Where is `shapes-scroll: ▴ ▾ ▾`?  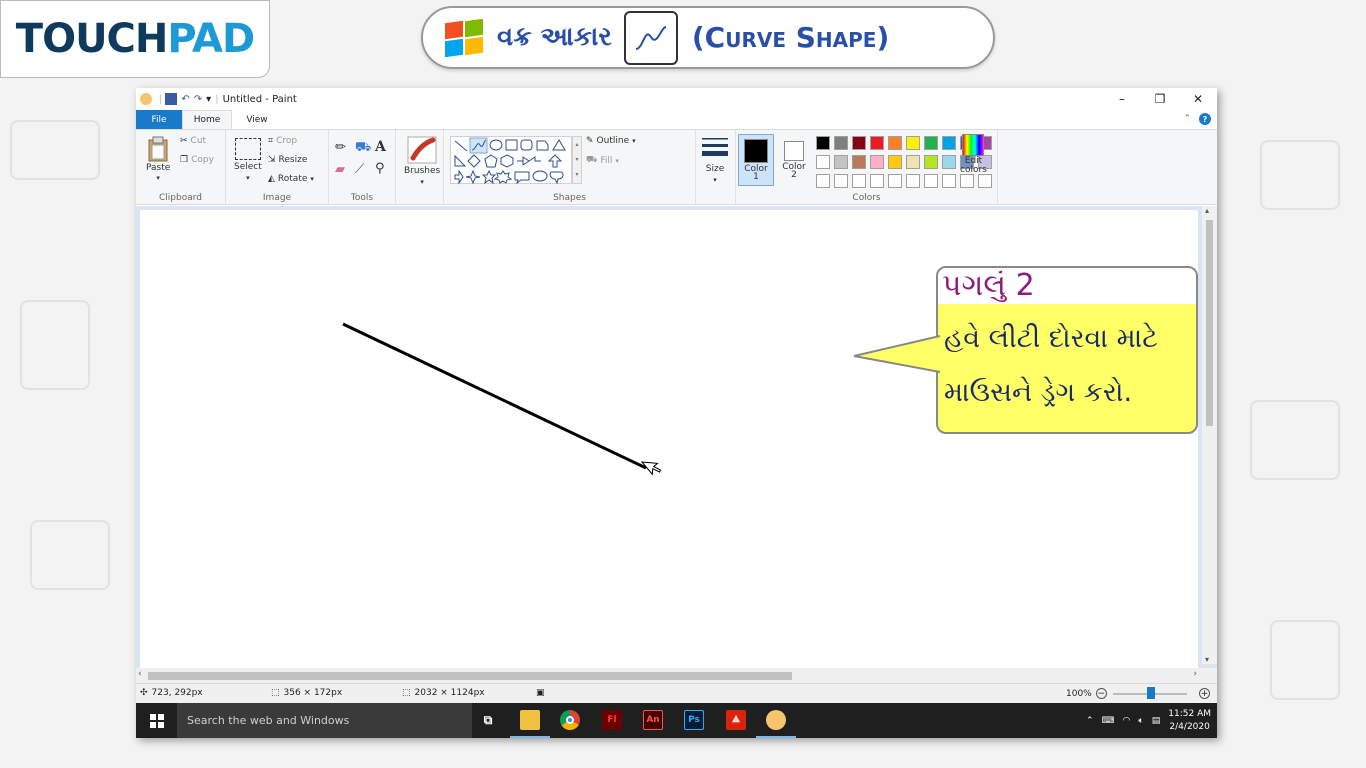 shapes-scroll: ▴ ▾ ▾ is located at coordinates (577, 160).